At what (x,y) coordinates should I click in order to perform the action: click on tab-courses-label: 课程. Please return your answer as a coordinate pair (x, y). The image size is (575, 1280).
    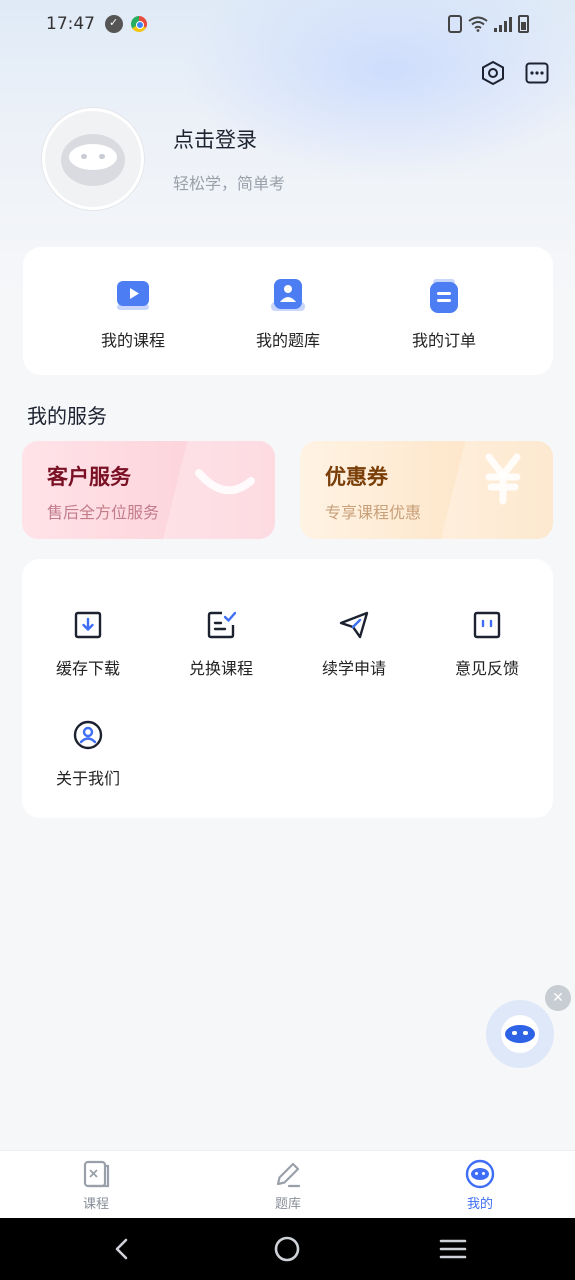
    Looking at the image, I should click on (95, 1204).